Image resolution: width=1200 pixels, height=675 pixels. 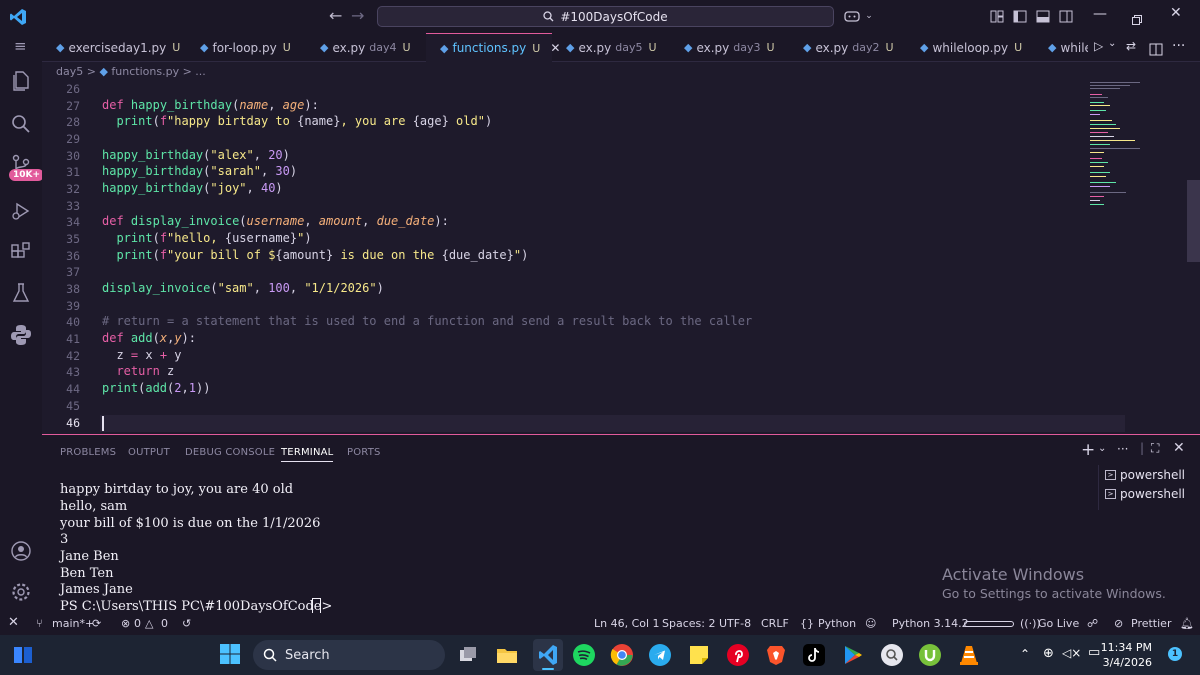 What do you see at coordinates (627, 623) in the screenshot?
I see `cursor-position: Ln 46, Col 1` at bounding box center [627, 623].